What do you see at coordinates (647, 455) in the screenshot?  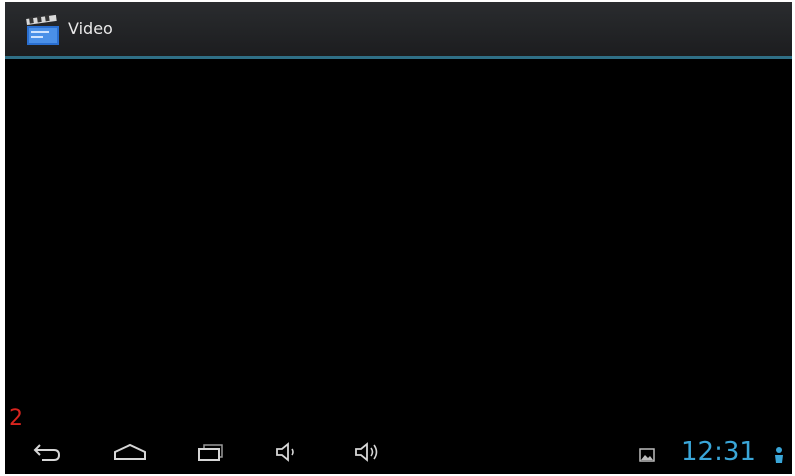 I see `gallery-notification-icon` at bounding box center [647, 455].